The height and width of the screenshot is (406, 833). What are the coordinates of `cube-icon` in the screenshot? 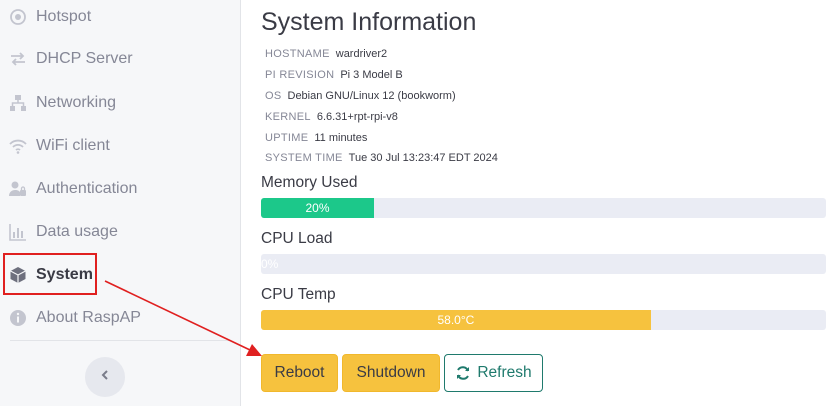 It's located at (18, 275).